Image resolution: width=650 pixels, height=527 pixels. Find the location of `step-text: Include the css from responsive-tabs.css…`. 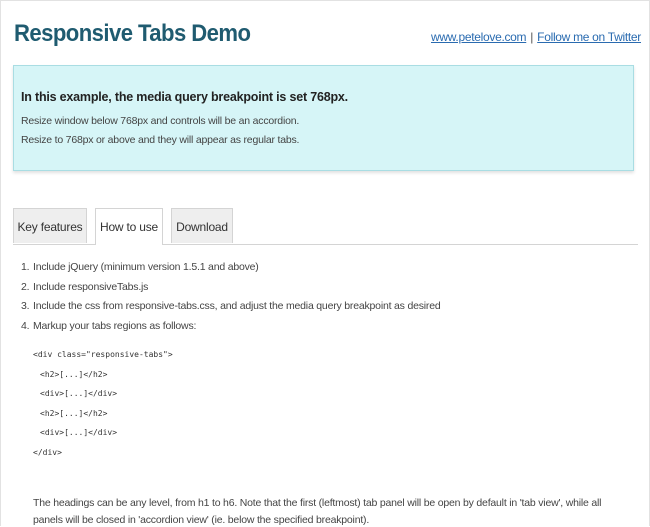

step-text: Include the css from responsive-tabs.css… is located at coordinates (237, 306).